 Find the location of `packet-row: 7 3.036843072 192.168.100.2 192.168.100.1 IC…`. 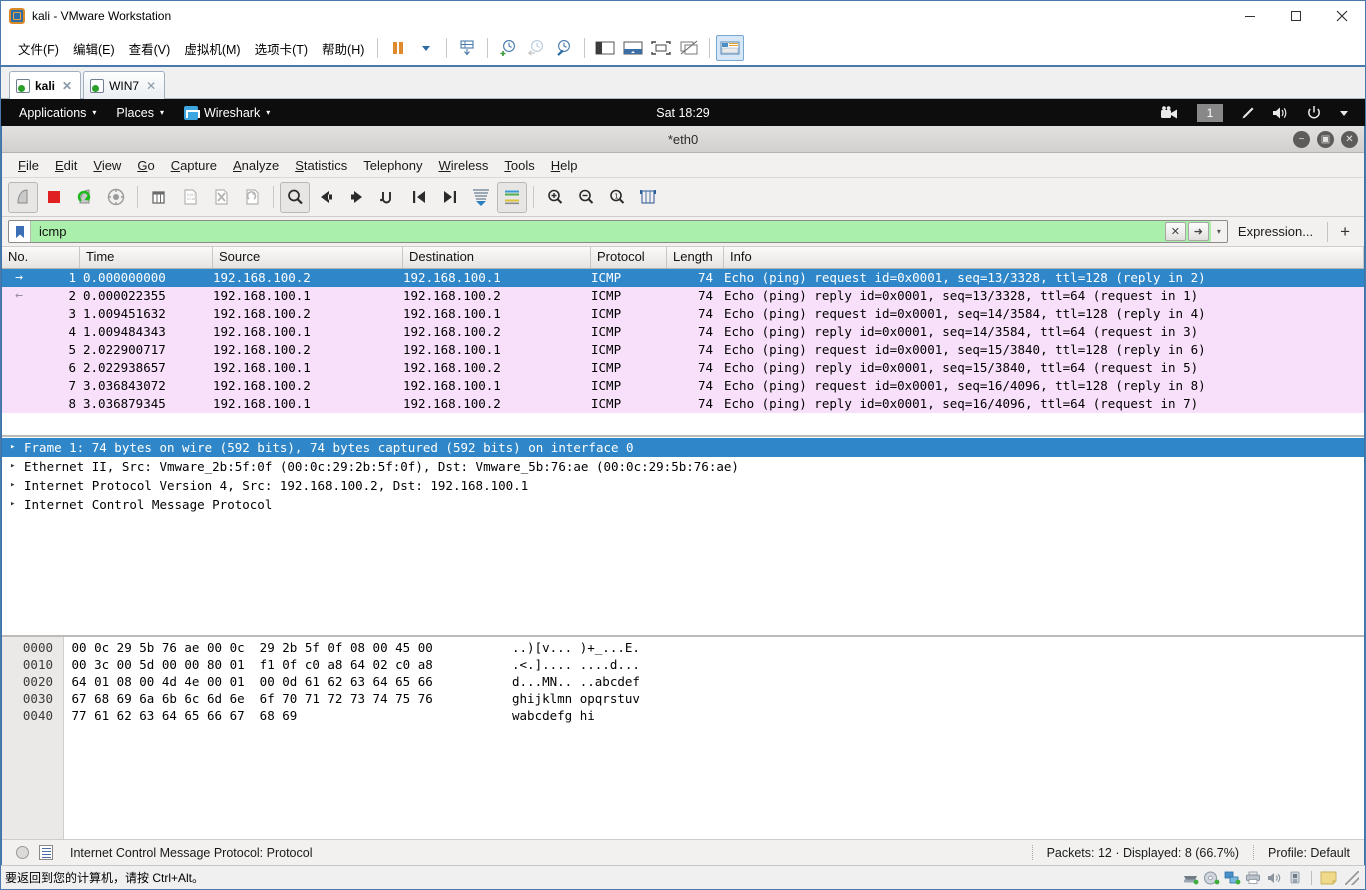

packet-row: 7 3.036843072 192.168.100.2 192.168.100.1 IC… is located at coordinates (683, 386).